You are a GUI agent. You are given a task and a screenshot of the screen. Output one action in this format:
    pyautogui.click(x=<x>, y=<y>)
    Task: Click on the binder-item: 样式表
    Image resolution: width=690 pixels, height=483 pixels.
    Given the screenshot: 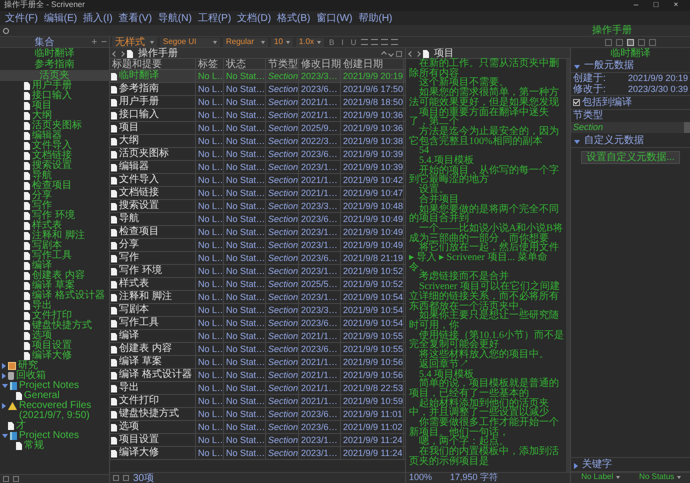 What is the action you would take?
    pyautogui.click(x=54, y=226)
    